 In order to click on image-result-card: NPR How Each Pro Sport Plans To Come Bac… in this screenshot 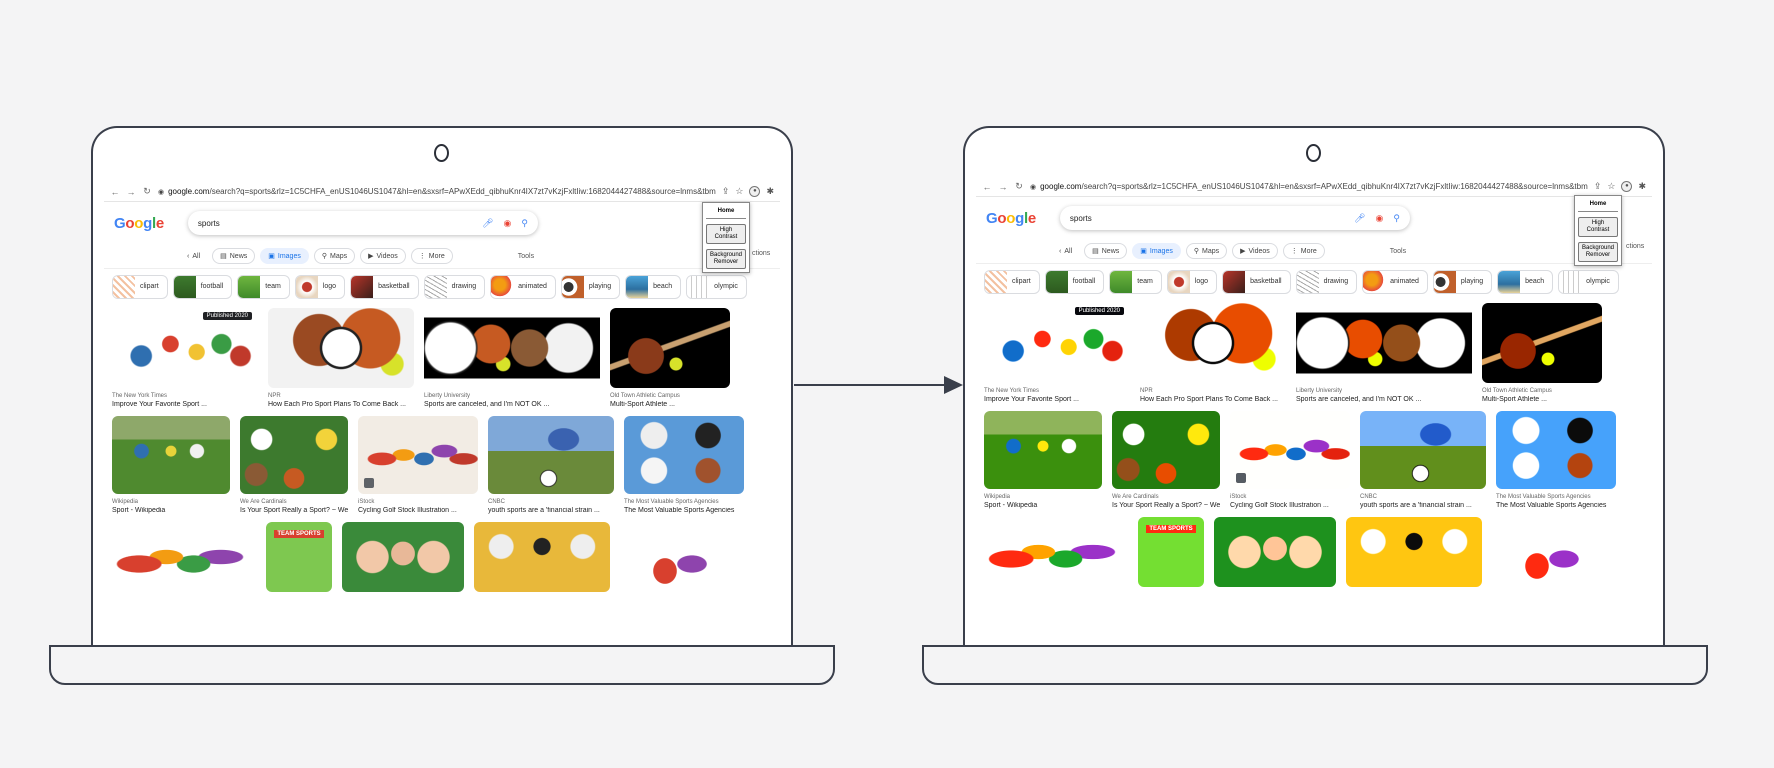, I will do `click(1213, 353)`.